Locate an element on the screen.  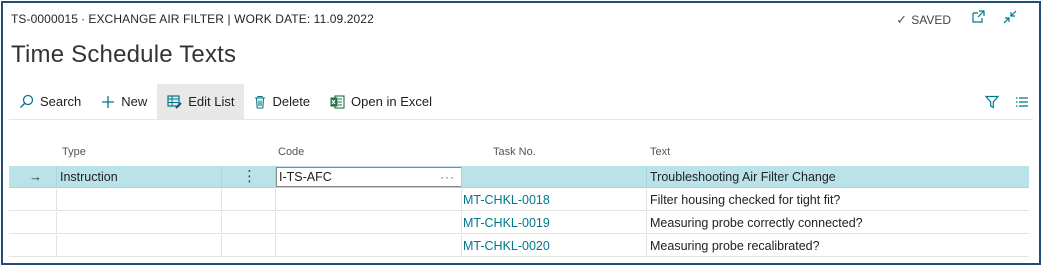
saved-label: SAVED is located at coordinates (931, 20).